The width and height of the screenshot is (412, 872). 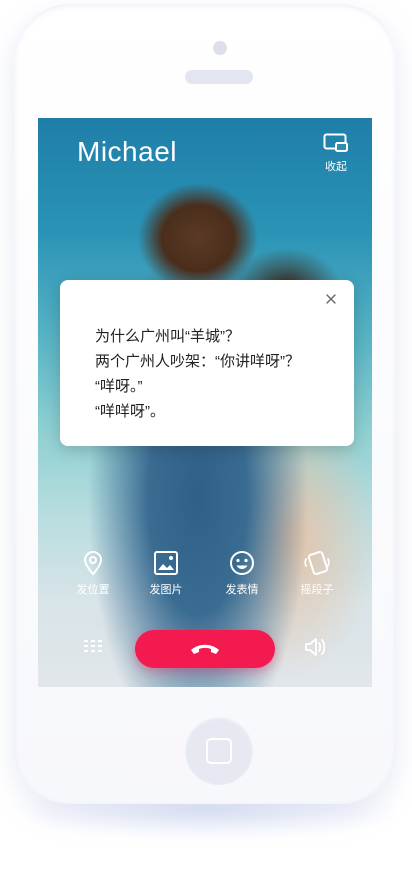 I want to click on joke-line: 两个广州人吵架：“你讲咩呀”？, so click(x=197, y=361).